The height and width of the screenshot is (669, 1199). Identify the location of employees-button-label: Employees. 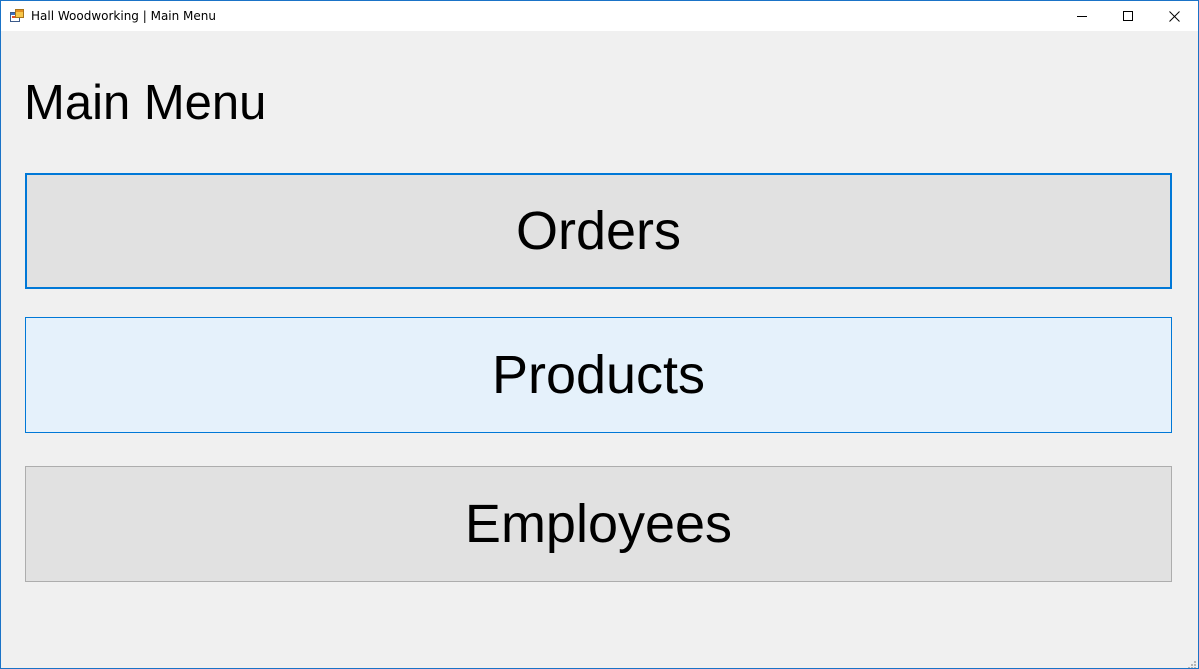
(598, 524).